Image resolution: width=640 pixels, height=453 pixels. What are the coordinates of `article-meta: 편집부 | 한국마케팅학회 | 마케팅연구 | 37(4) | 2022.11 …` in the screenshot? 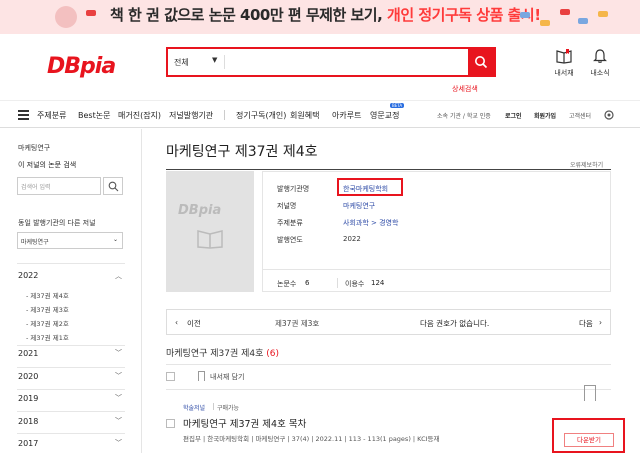 It's located at (311, 439).